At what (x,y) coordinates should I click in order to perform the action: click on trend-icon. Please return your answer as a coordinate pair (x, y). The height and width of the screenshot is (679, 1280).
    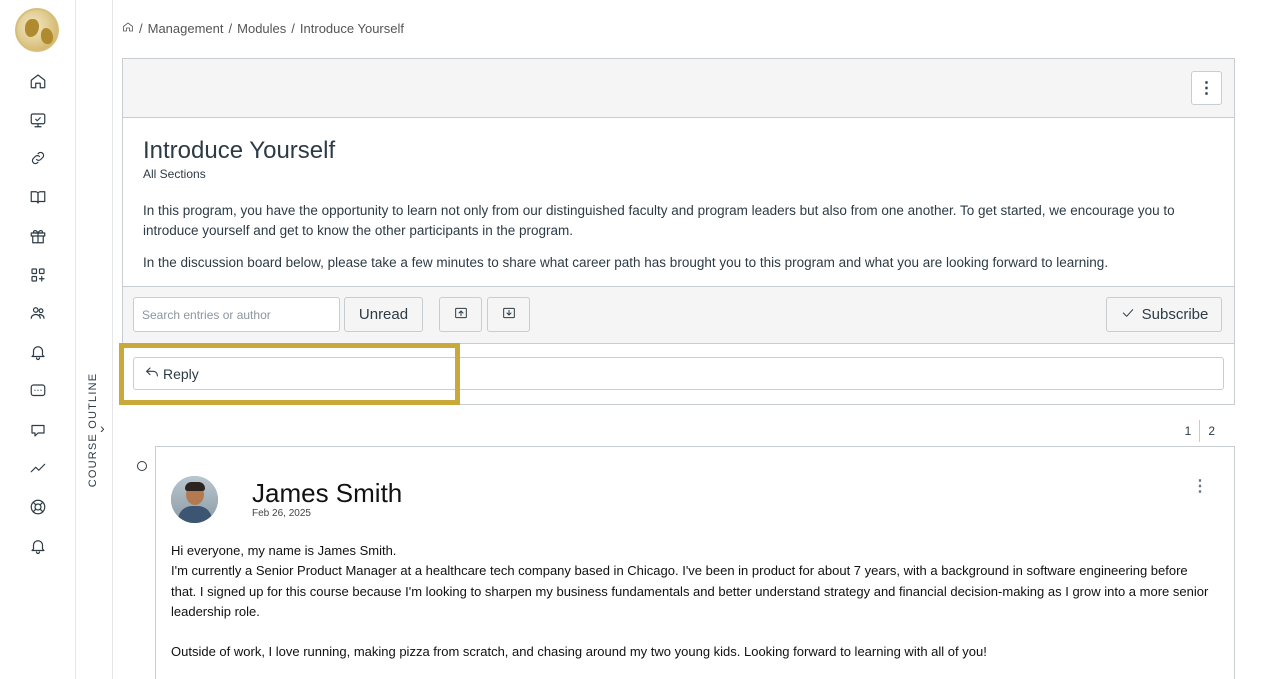
    Looking at the image, I should click on (38, 468).